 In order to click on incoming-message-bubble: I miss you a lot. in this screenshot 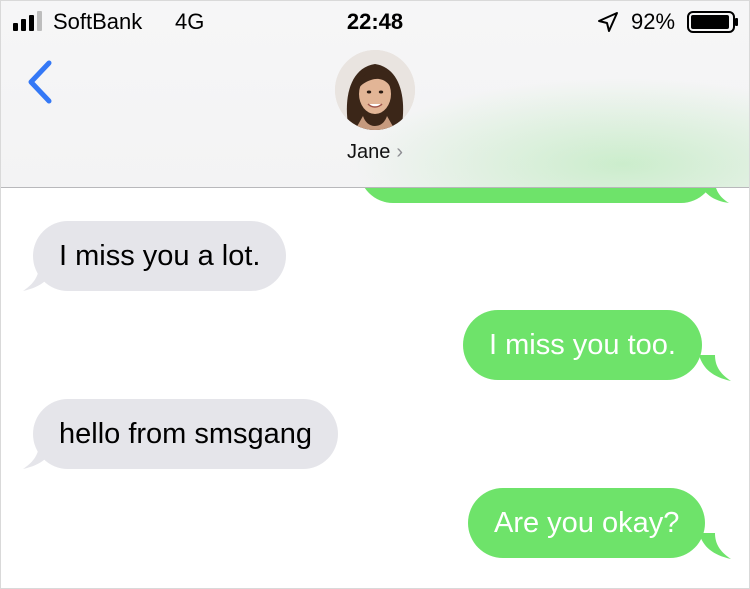, I will do `click(160, 256)`.